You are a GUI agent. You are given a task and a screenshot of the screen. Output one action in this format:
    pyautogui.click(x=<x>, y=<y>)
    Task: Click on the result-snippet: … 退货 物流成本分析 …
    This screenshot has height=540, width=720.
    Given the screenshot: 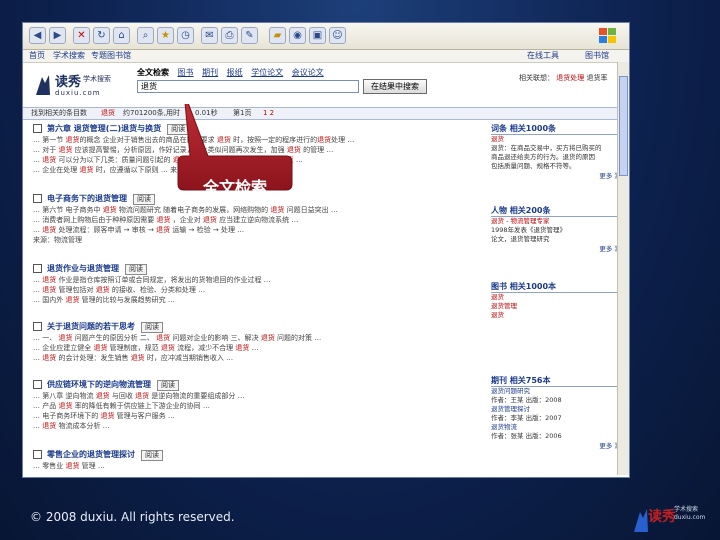 What is the action you would take?
    pyautogui.click(x=71, y=426)
    